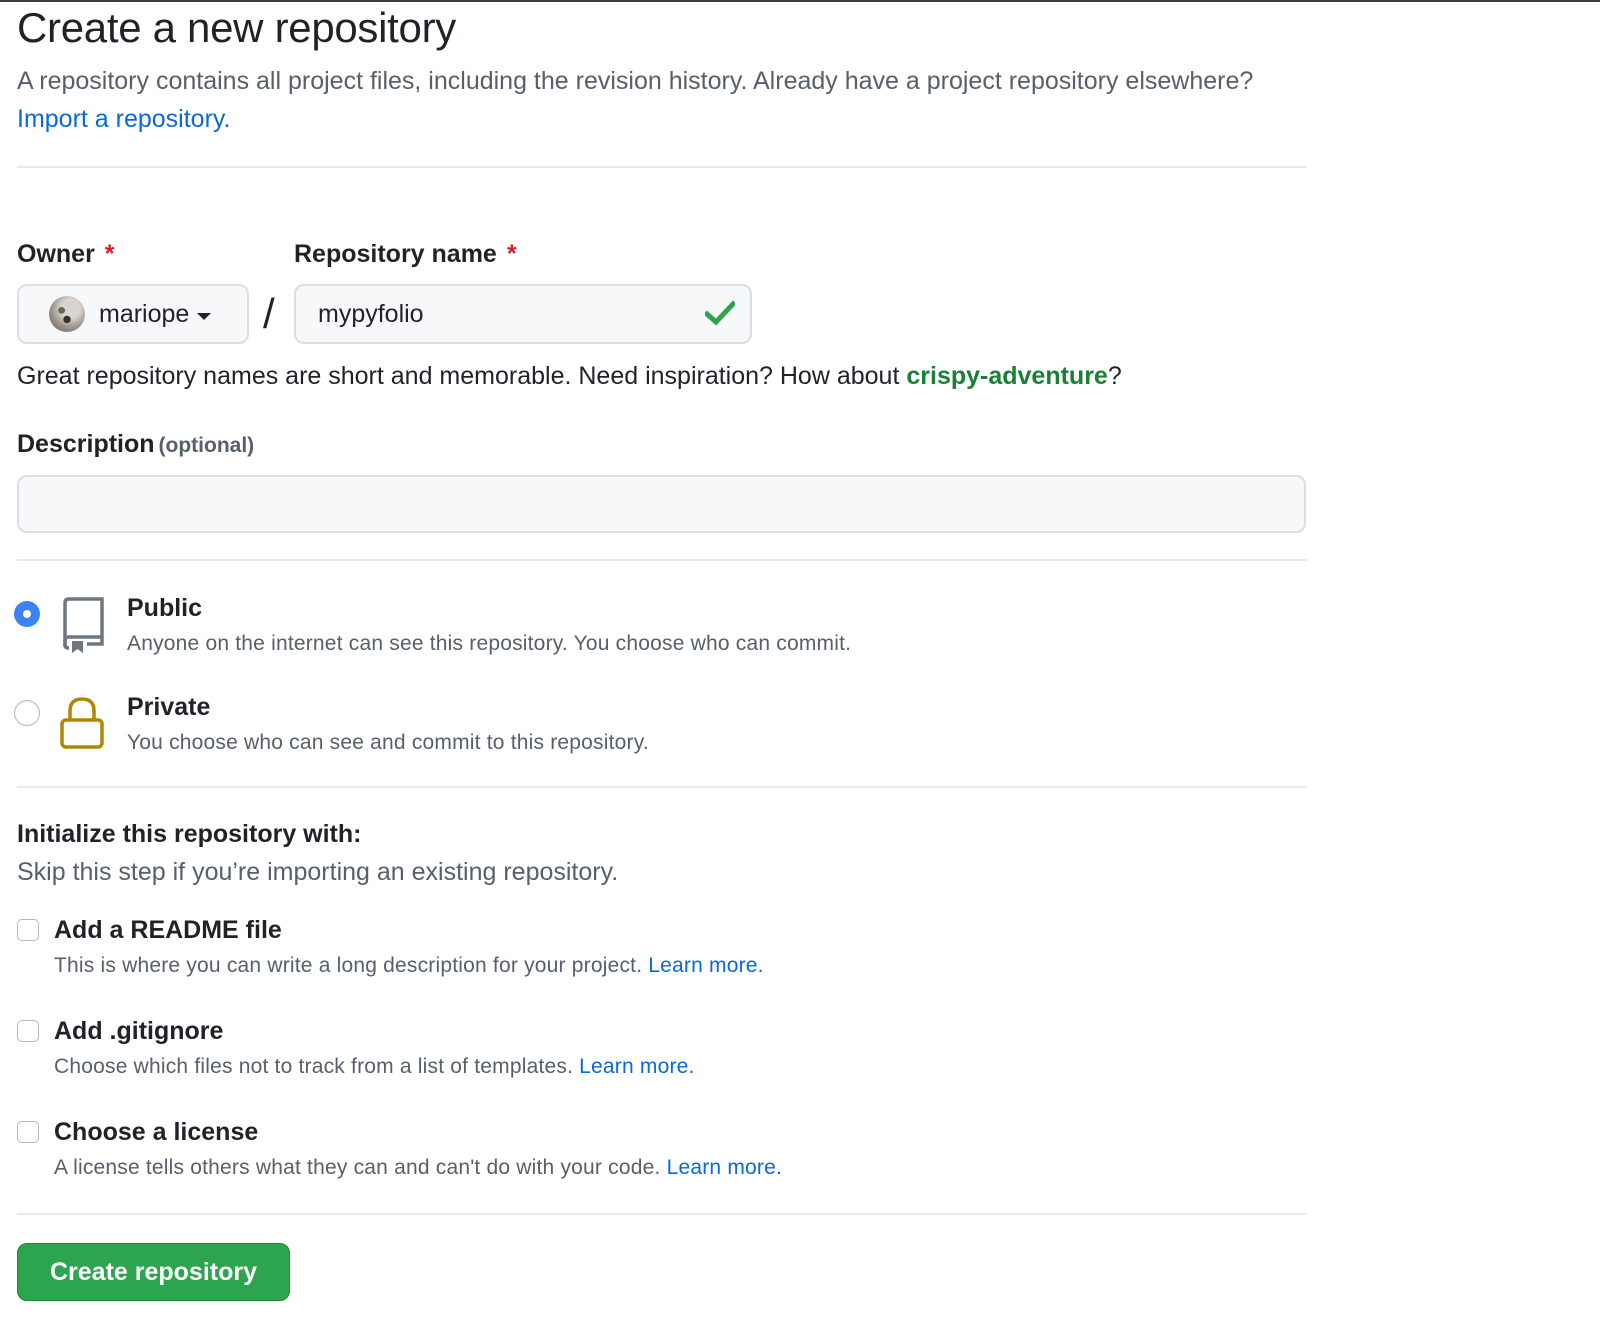  What do you see at coordinates (661, 504) in the screenshot?
I see `description-input` at bounding box center [661, 504].